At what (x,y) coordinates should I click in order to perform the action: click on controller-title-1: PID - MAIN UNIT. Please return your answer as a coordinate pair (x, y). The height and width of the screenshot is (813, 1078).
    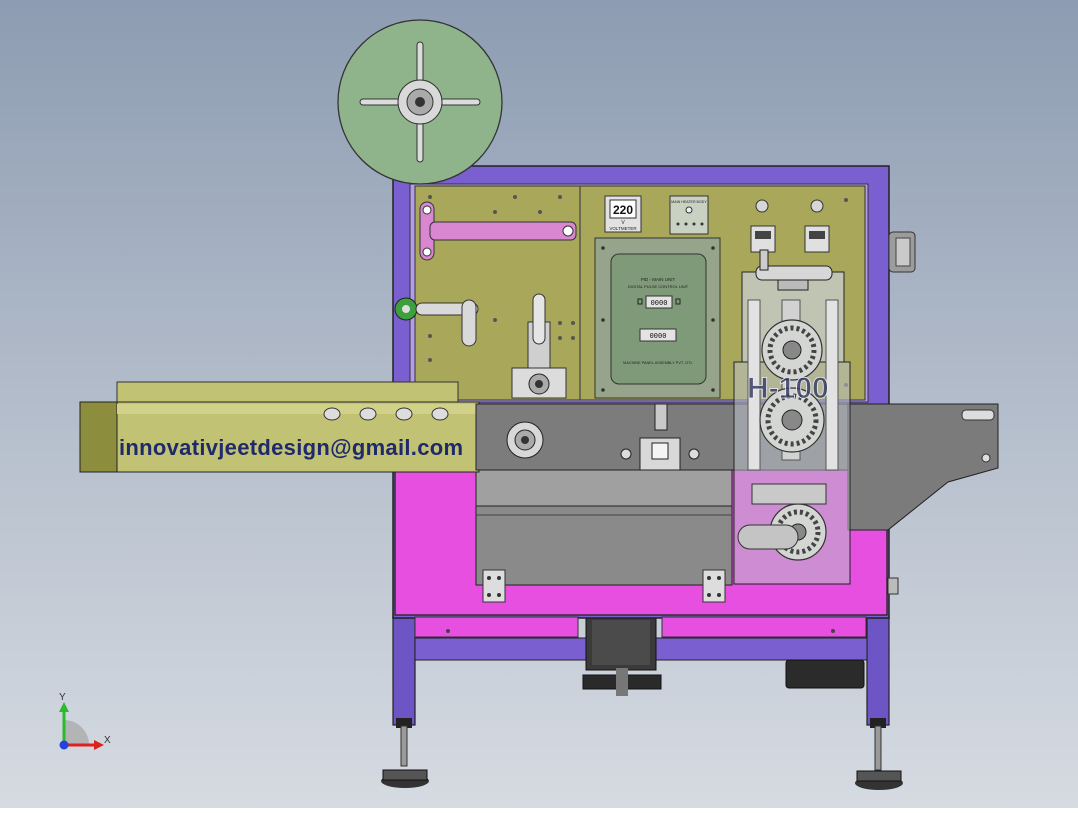
    Looking at the image, I should click on (658, 279).